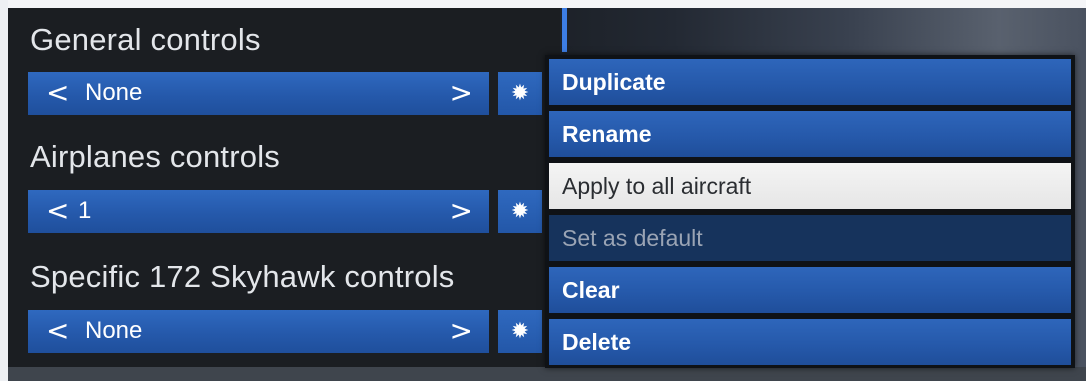  What do you see at coordinates (258, 331) in the screenshot?
I see `profile-selector-specific-aircraft: < None >` at bounding box center [258, 331].